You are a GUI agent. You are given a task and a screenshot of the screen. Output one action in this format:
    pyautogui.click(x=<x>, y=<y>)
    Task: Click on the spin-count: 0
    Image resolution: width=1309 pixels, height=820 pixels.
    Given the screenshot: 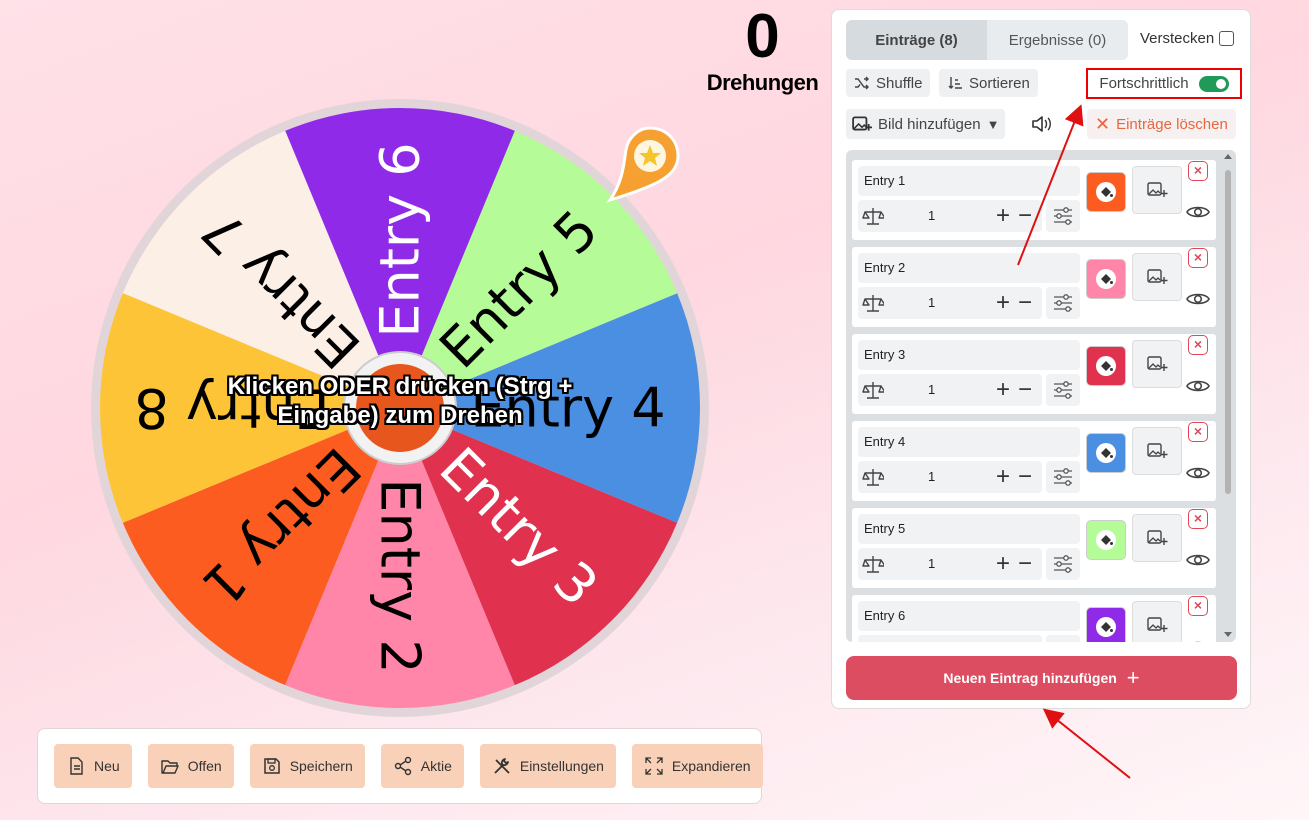 What is the action you would take?
    pyautogui.click(x=762, y=36)
    